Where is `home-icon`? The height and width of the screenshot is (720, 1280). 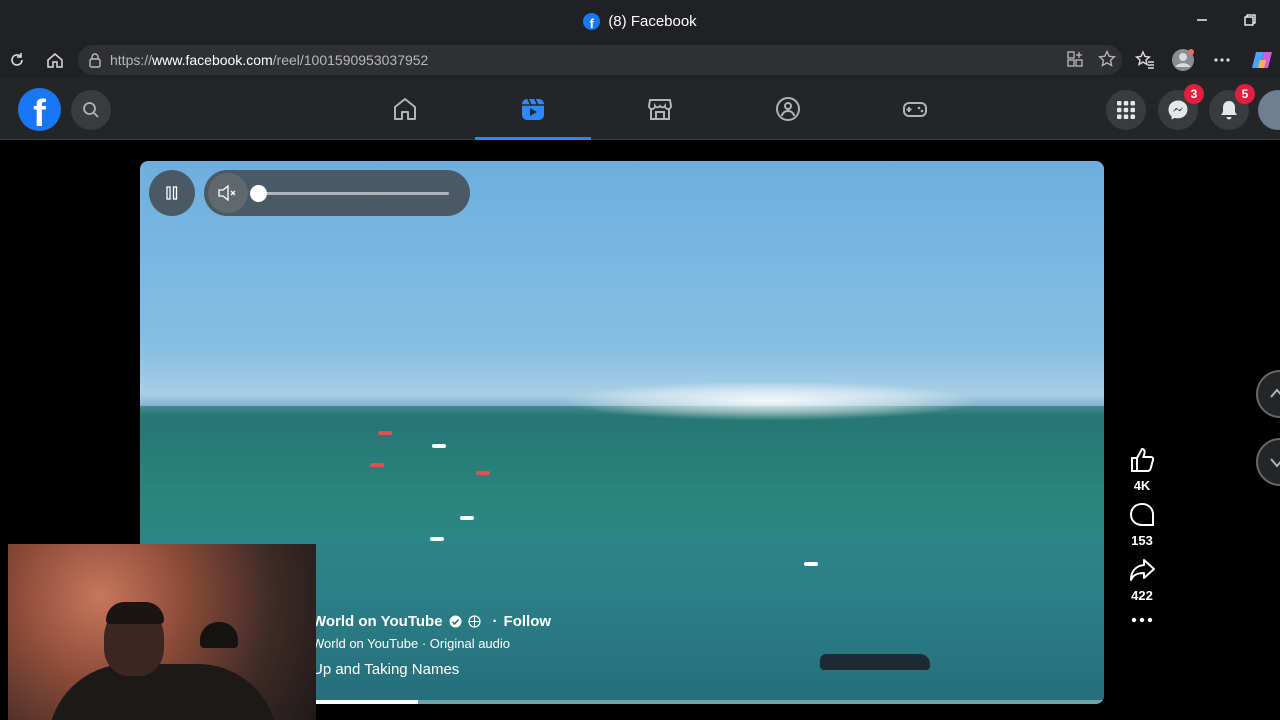
home-icon is located at coordinates (405, 109).